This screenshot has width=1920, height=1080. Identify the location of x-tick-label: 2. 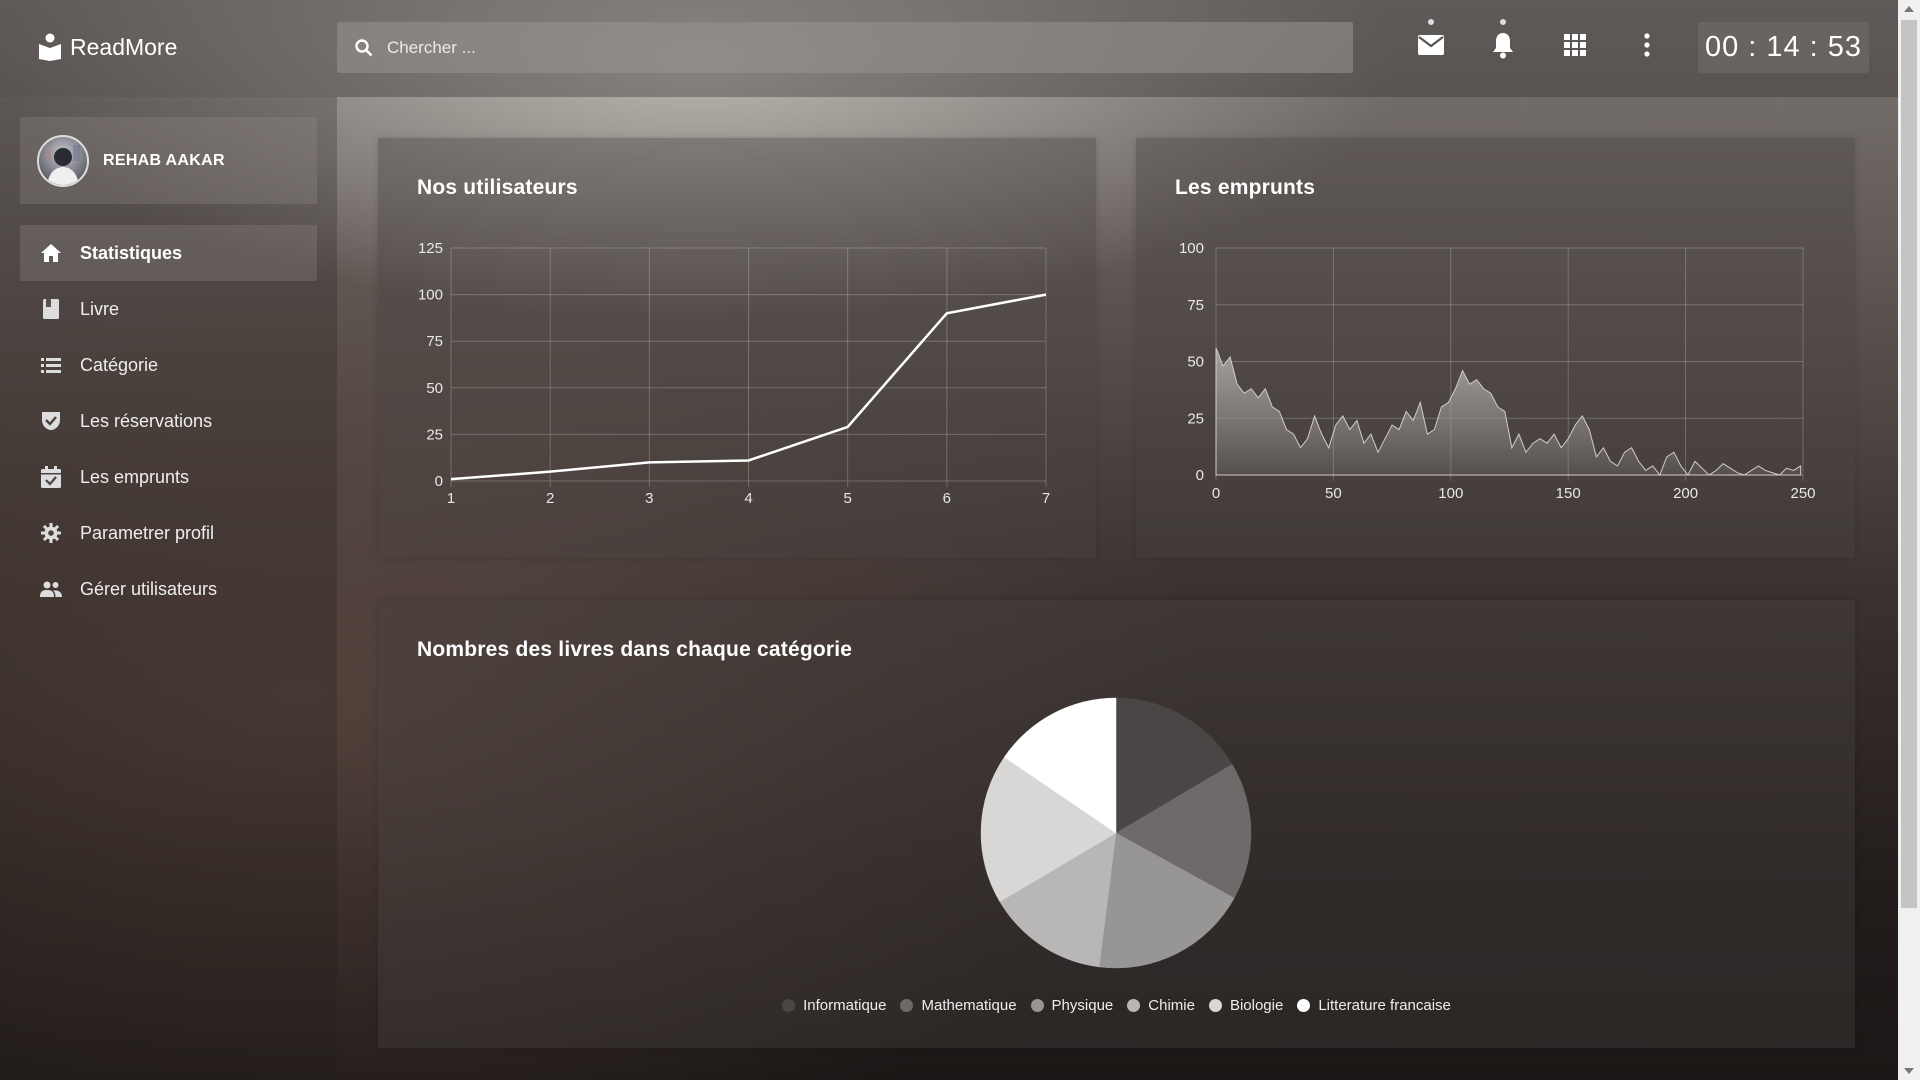
(550, 498).